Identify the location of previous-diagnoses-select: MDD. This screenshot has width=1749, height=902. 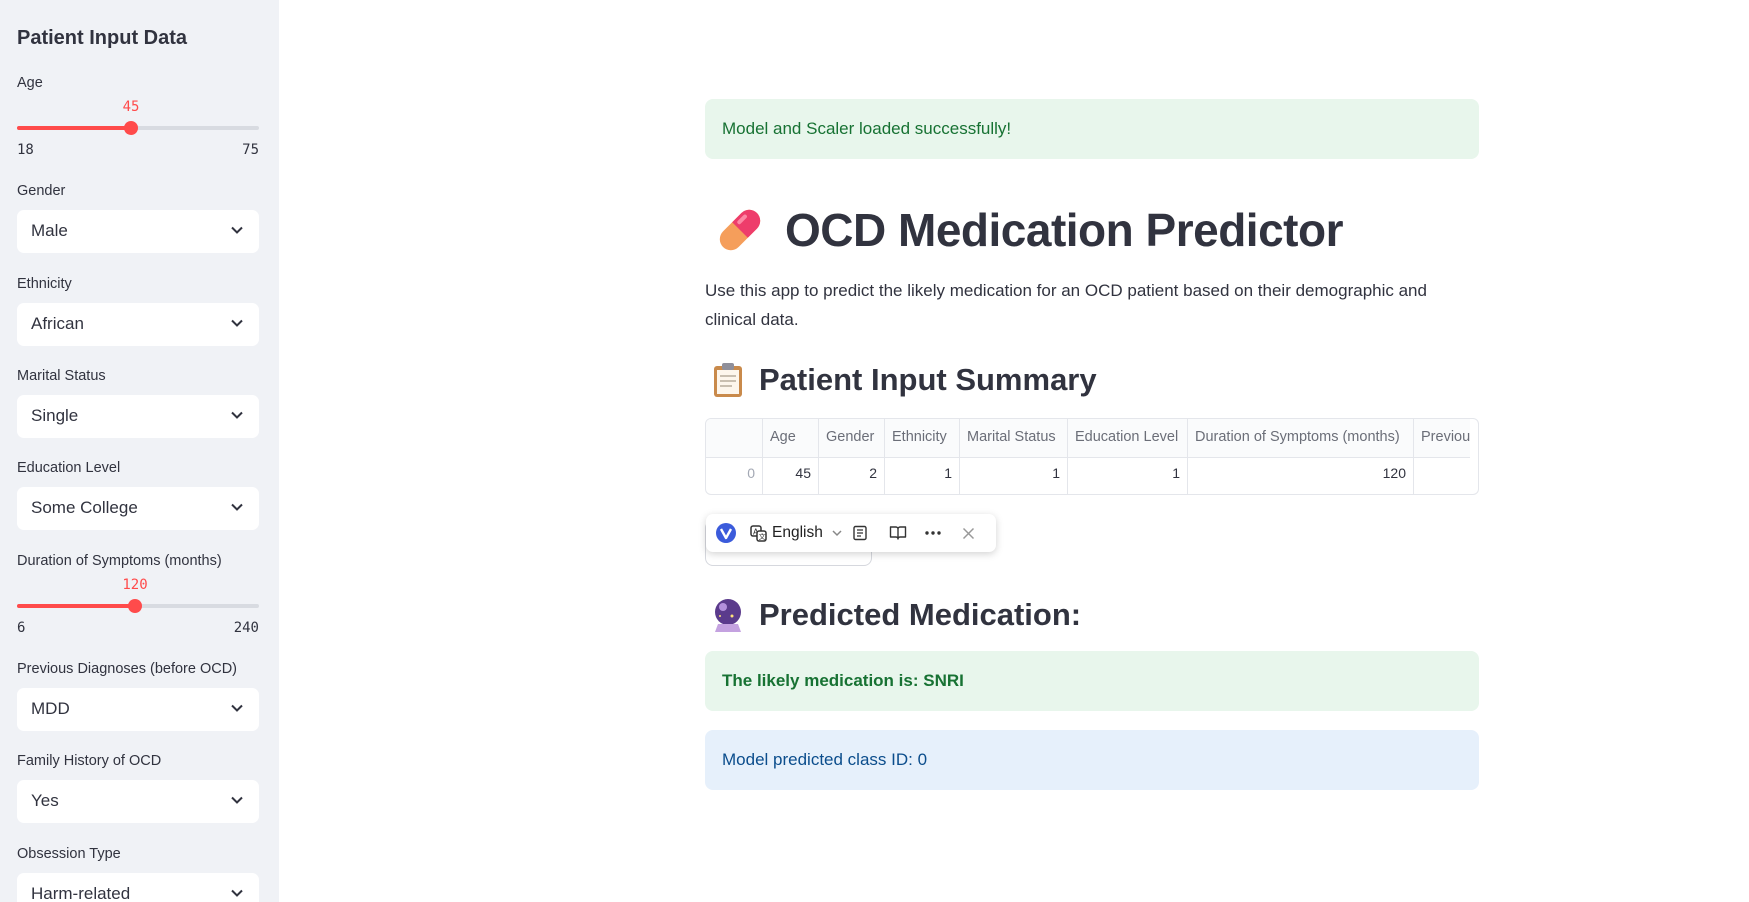
(138, 709).